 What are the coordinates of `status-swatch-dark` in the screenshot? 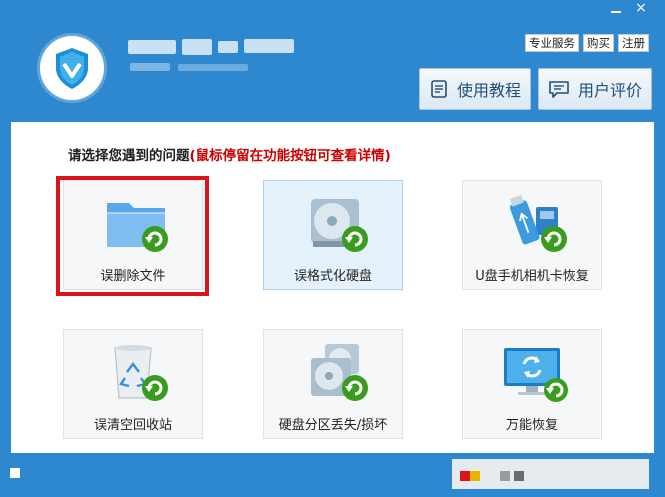 It's located at (519, 476).